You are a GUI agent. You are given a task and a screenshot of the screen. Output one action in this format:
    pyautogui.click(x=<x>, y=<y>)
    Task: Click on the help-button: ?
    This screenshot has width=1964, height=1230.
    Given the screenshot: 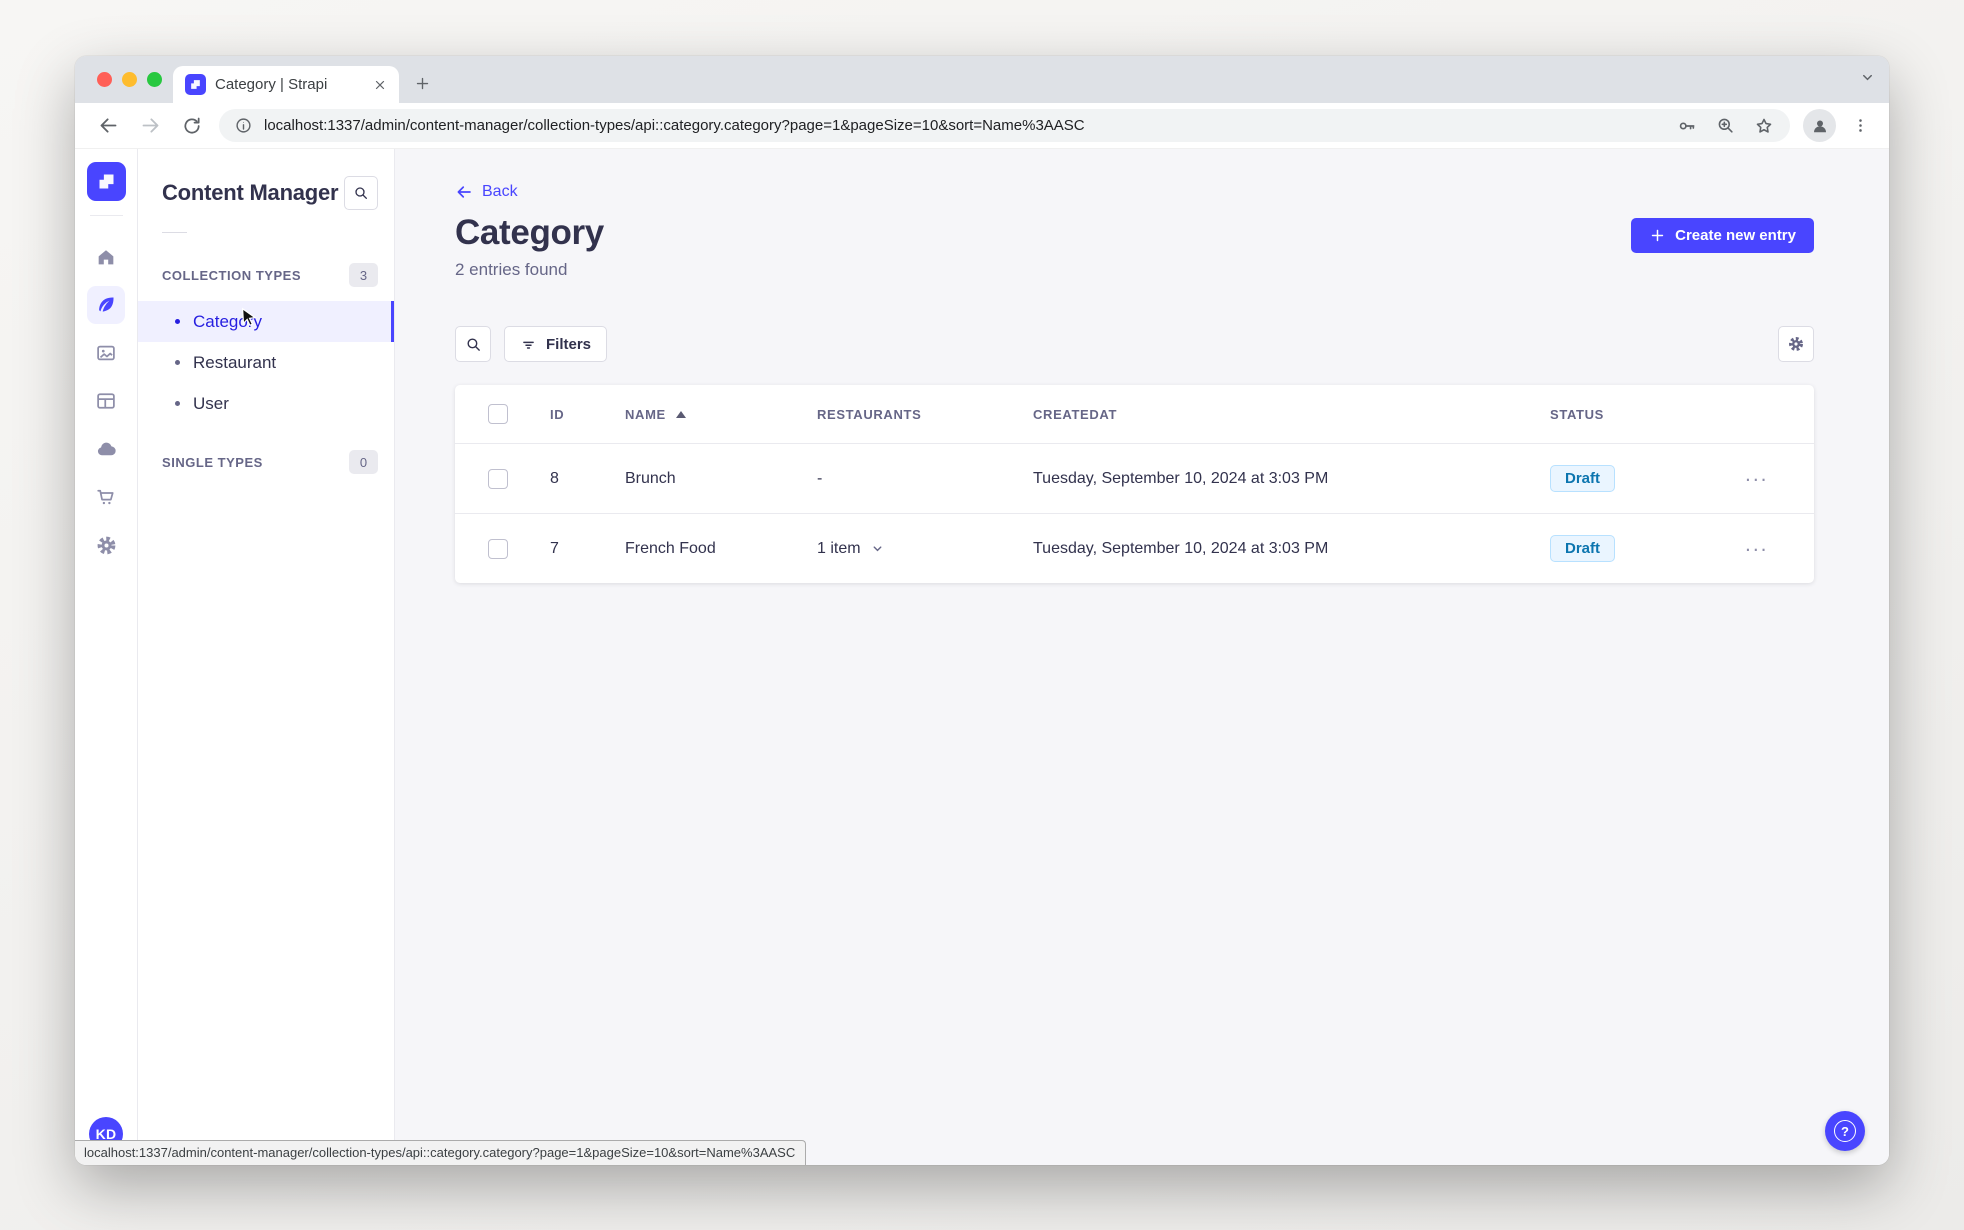 What is the action you would take?
    pyautogui.click(x=1845, y=1131)
    